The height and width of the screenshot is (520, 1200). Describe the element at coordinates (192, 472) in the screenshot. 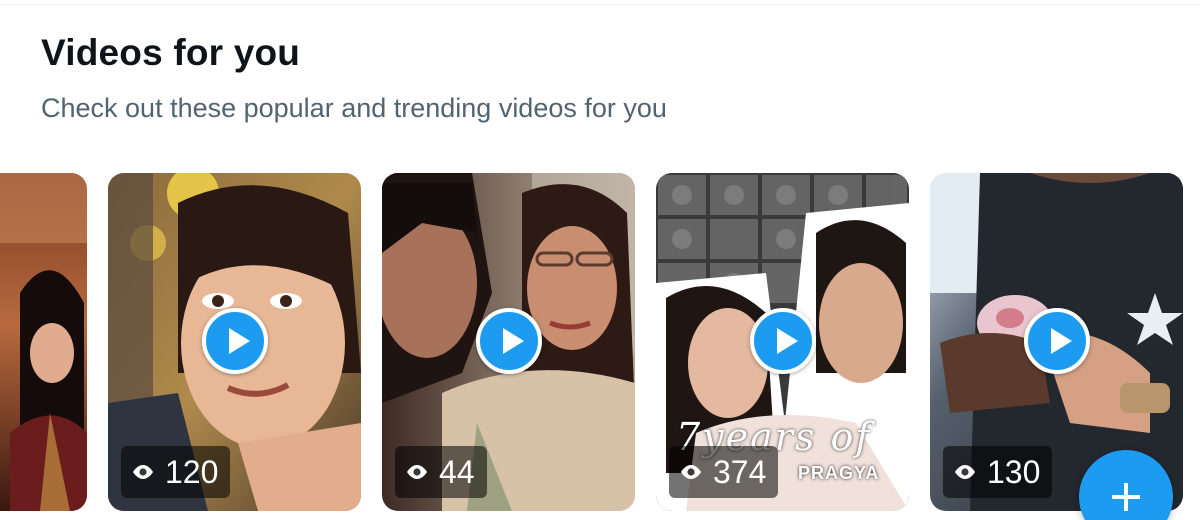

I see `view-count: 120` at that location.